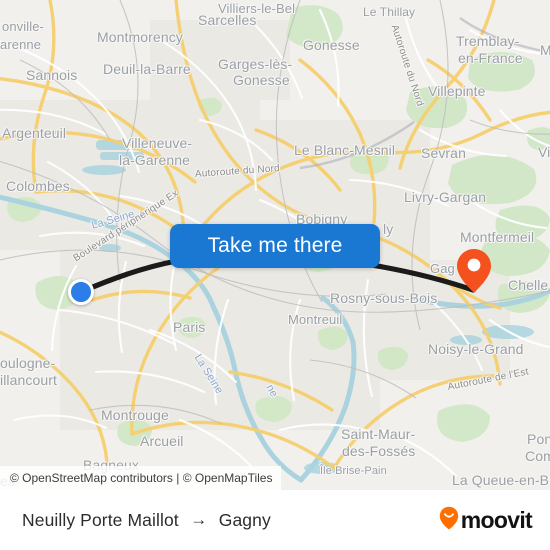 The image size is (550, 550). I want to click on moovit-logo: moovit, so click(486, 520).